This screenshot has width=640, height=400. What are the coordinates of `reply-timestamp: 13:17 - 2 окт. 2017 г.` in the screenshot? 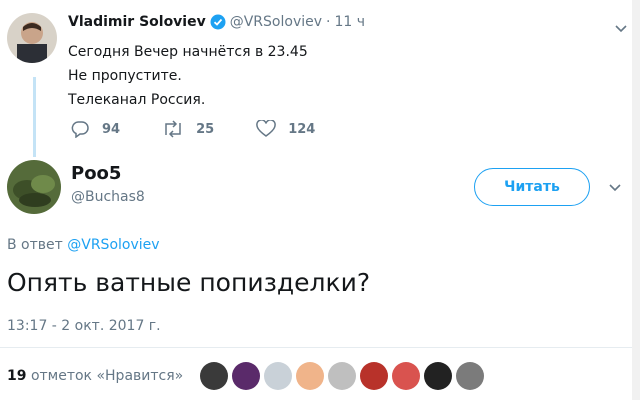 It's located at (84, 326).